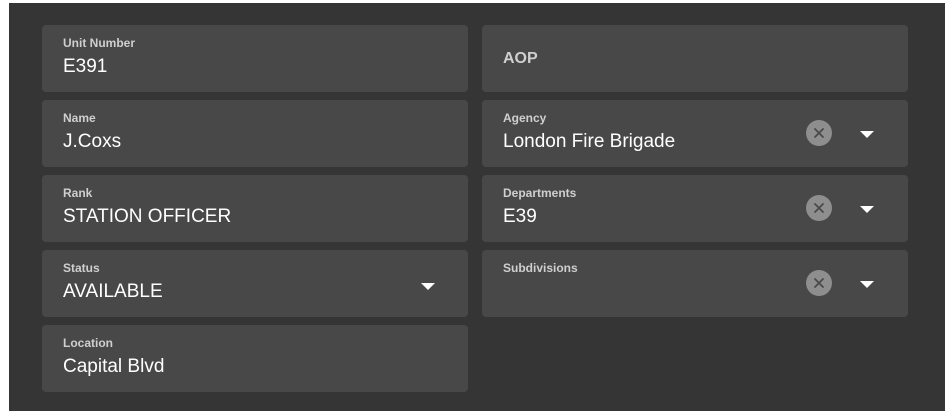 This screenshot has width=945, height=415. I want to click on status-value: AVAILABLE, so click(113, 291).